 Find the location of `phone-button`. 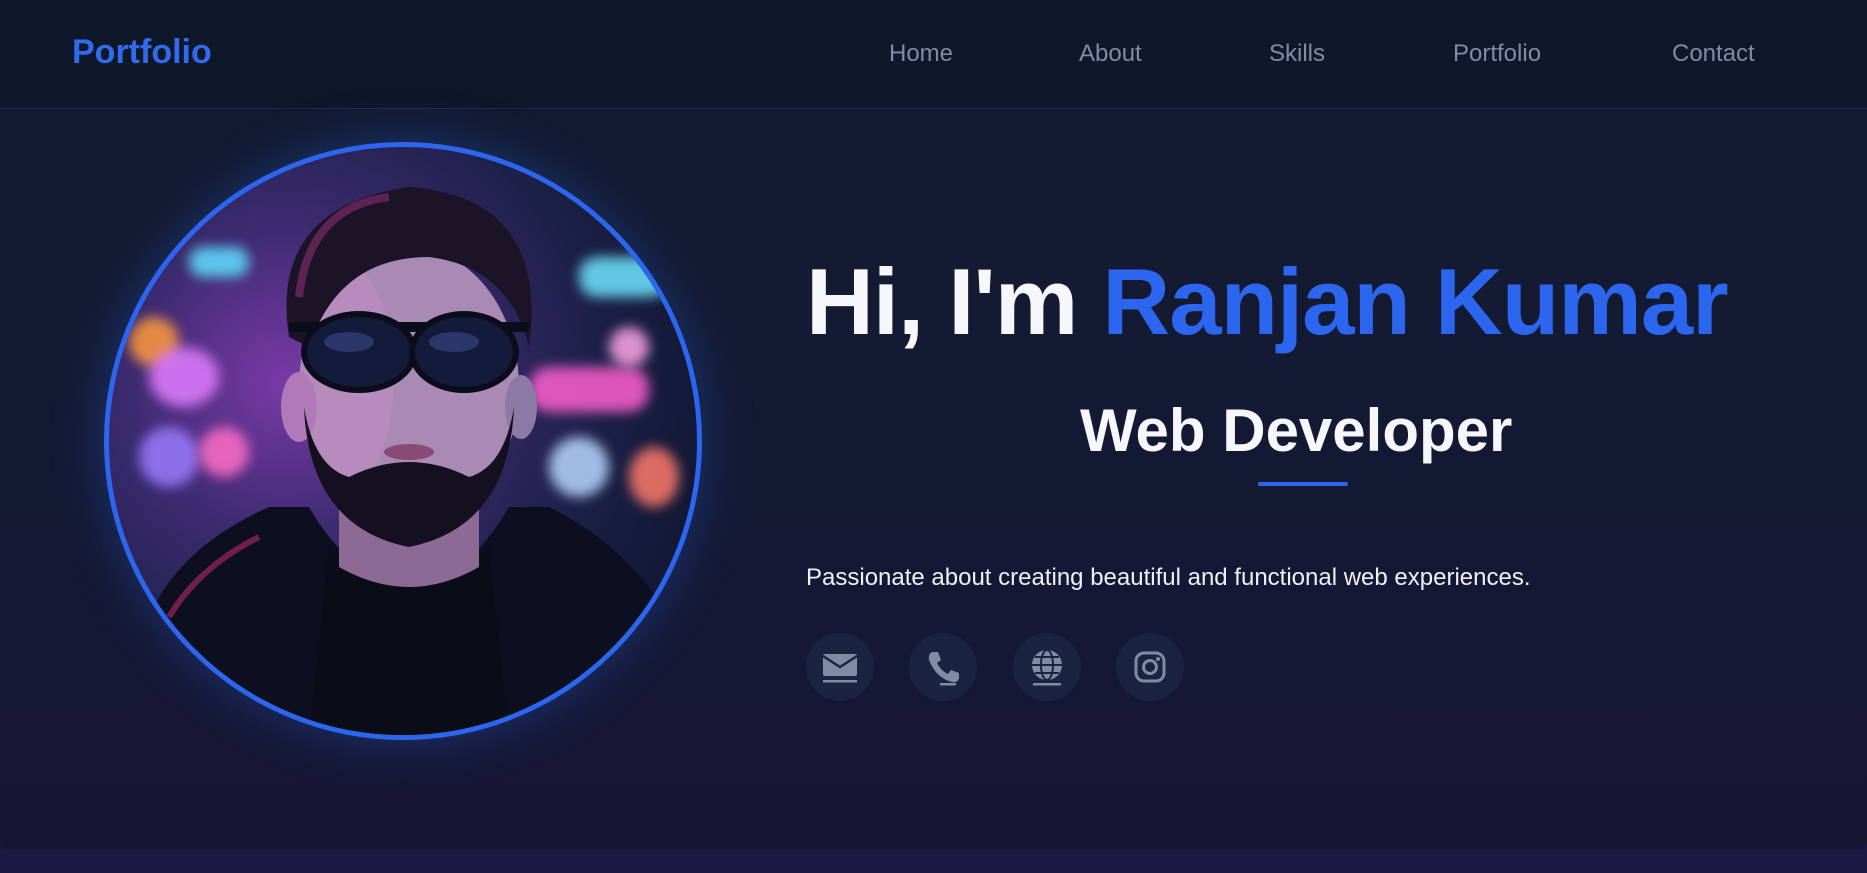

phone-button is located at coordinates (943, 667).